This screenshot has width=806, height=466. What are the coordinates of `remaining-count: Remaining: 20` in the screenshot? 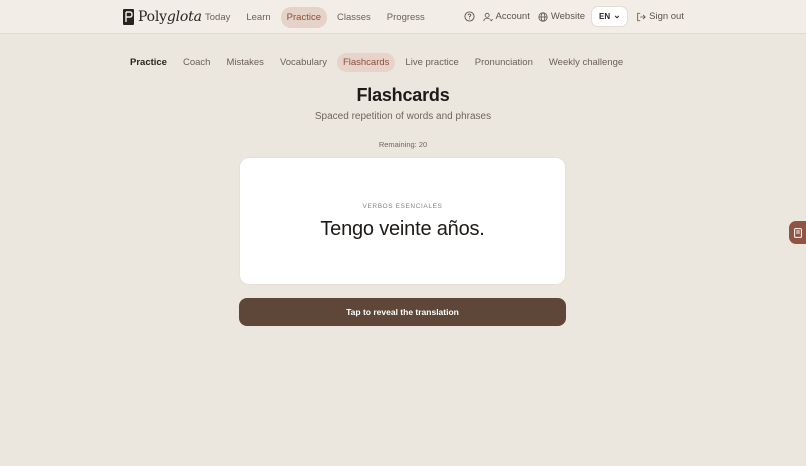 It's located at (403, 144).